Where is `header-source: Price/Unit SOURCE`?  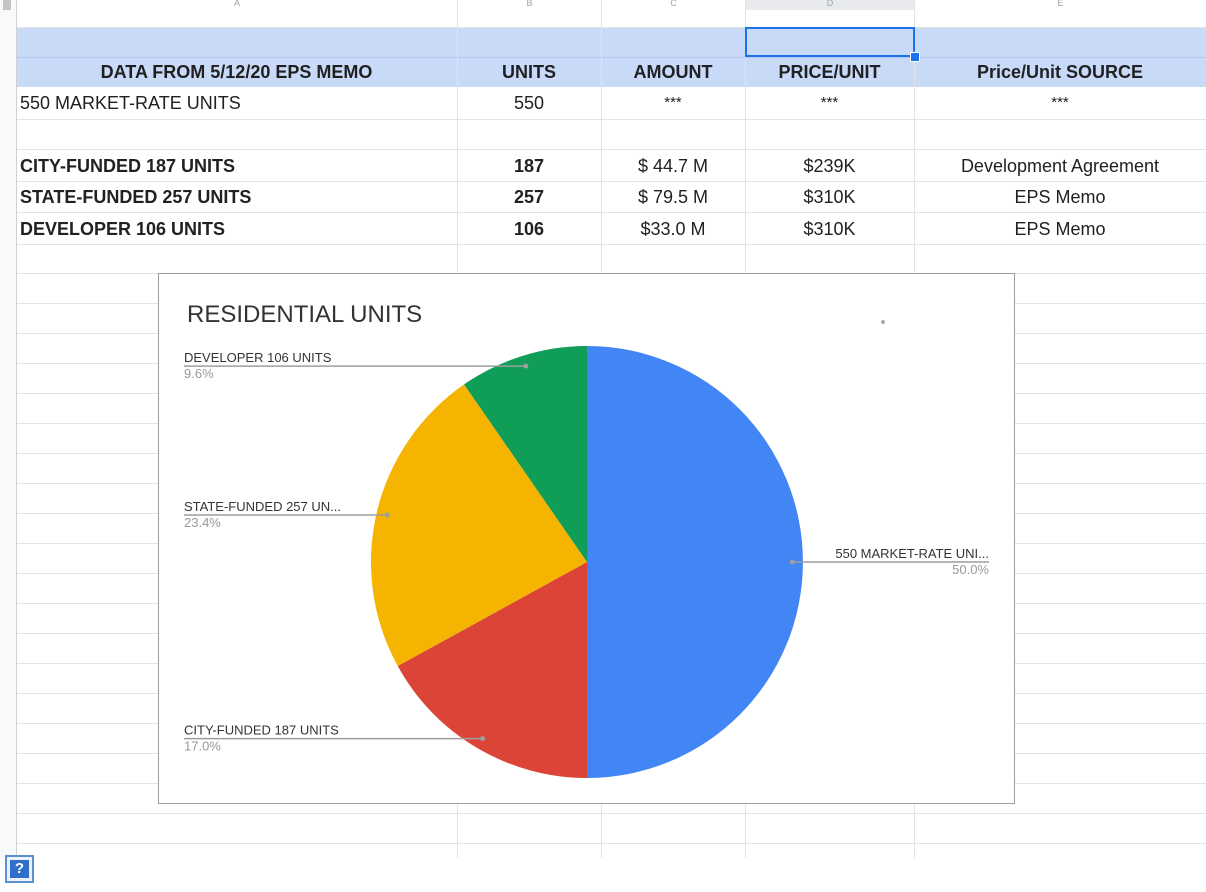 header-source: Price/Unit SOURCE is located at coordinates (1060, 72).